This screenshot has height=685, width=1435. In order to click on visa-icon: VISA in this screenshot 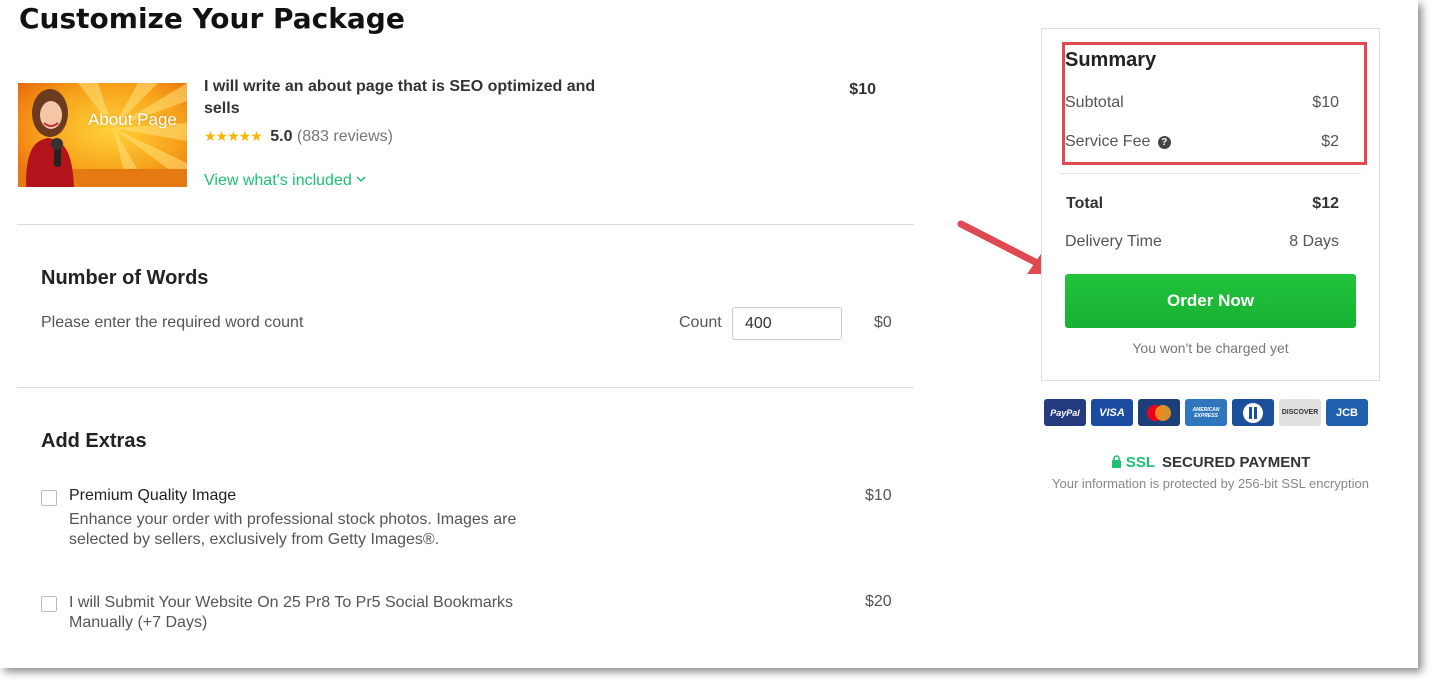, I will do `click(1112, 412)`.